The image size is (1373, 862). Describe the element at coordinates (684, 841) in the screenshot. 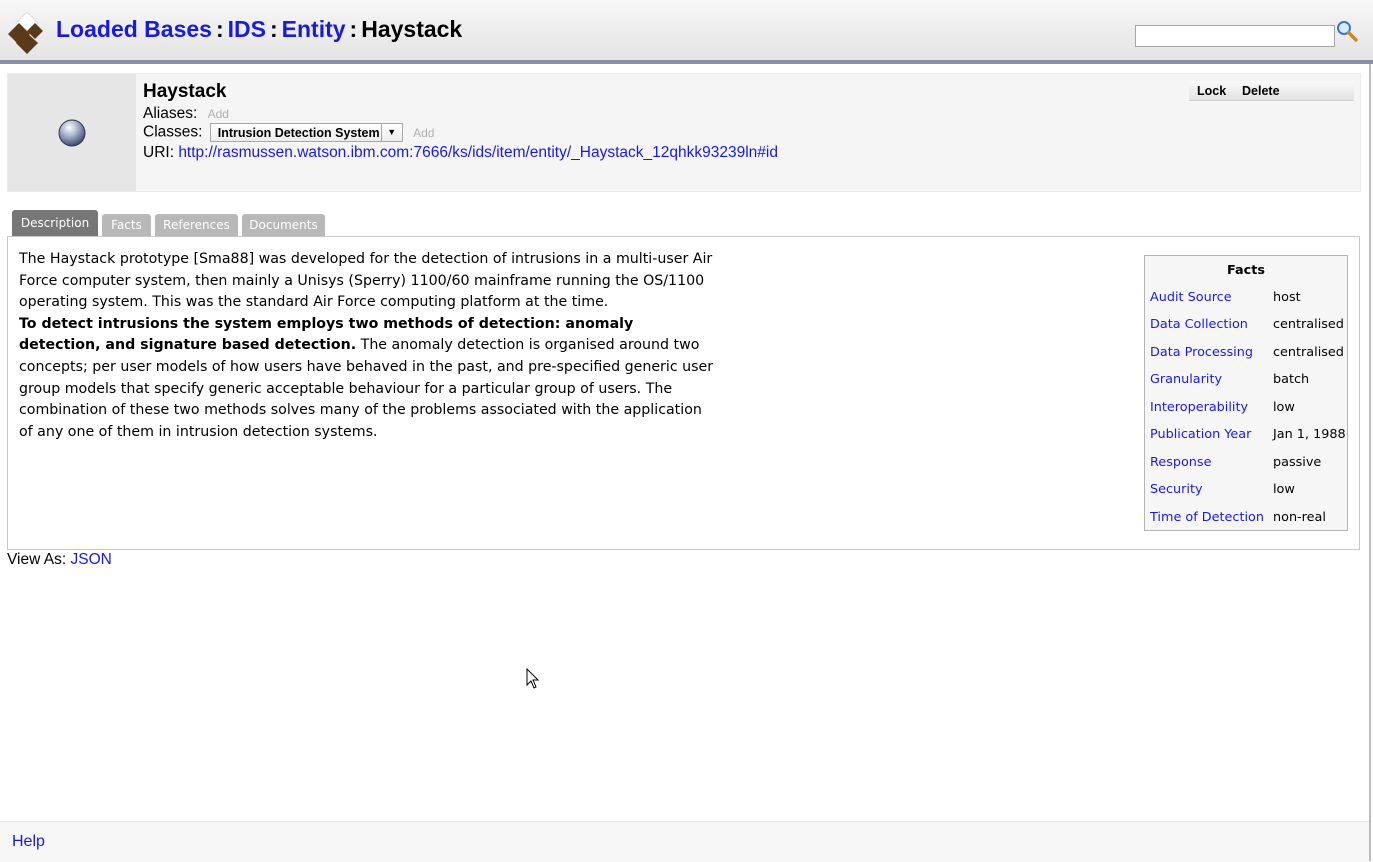

I see `footer: Help` at that location.